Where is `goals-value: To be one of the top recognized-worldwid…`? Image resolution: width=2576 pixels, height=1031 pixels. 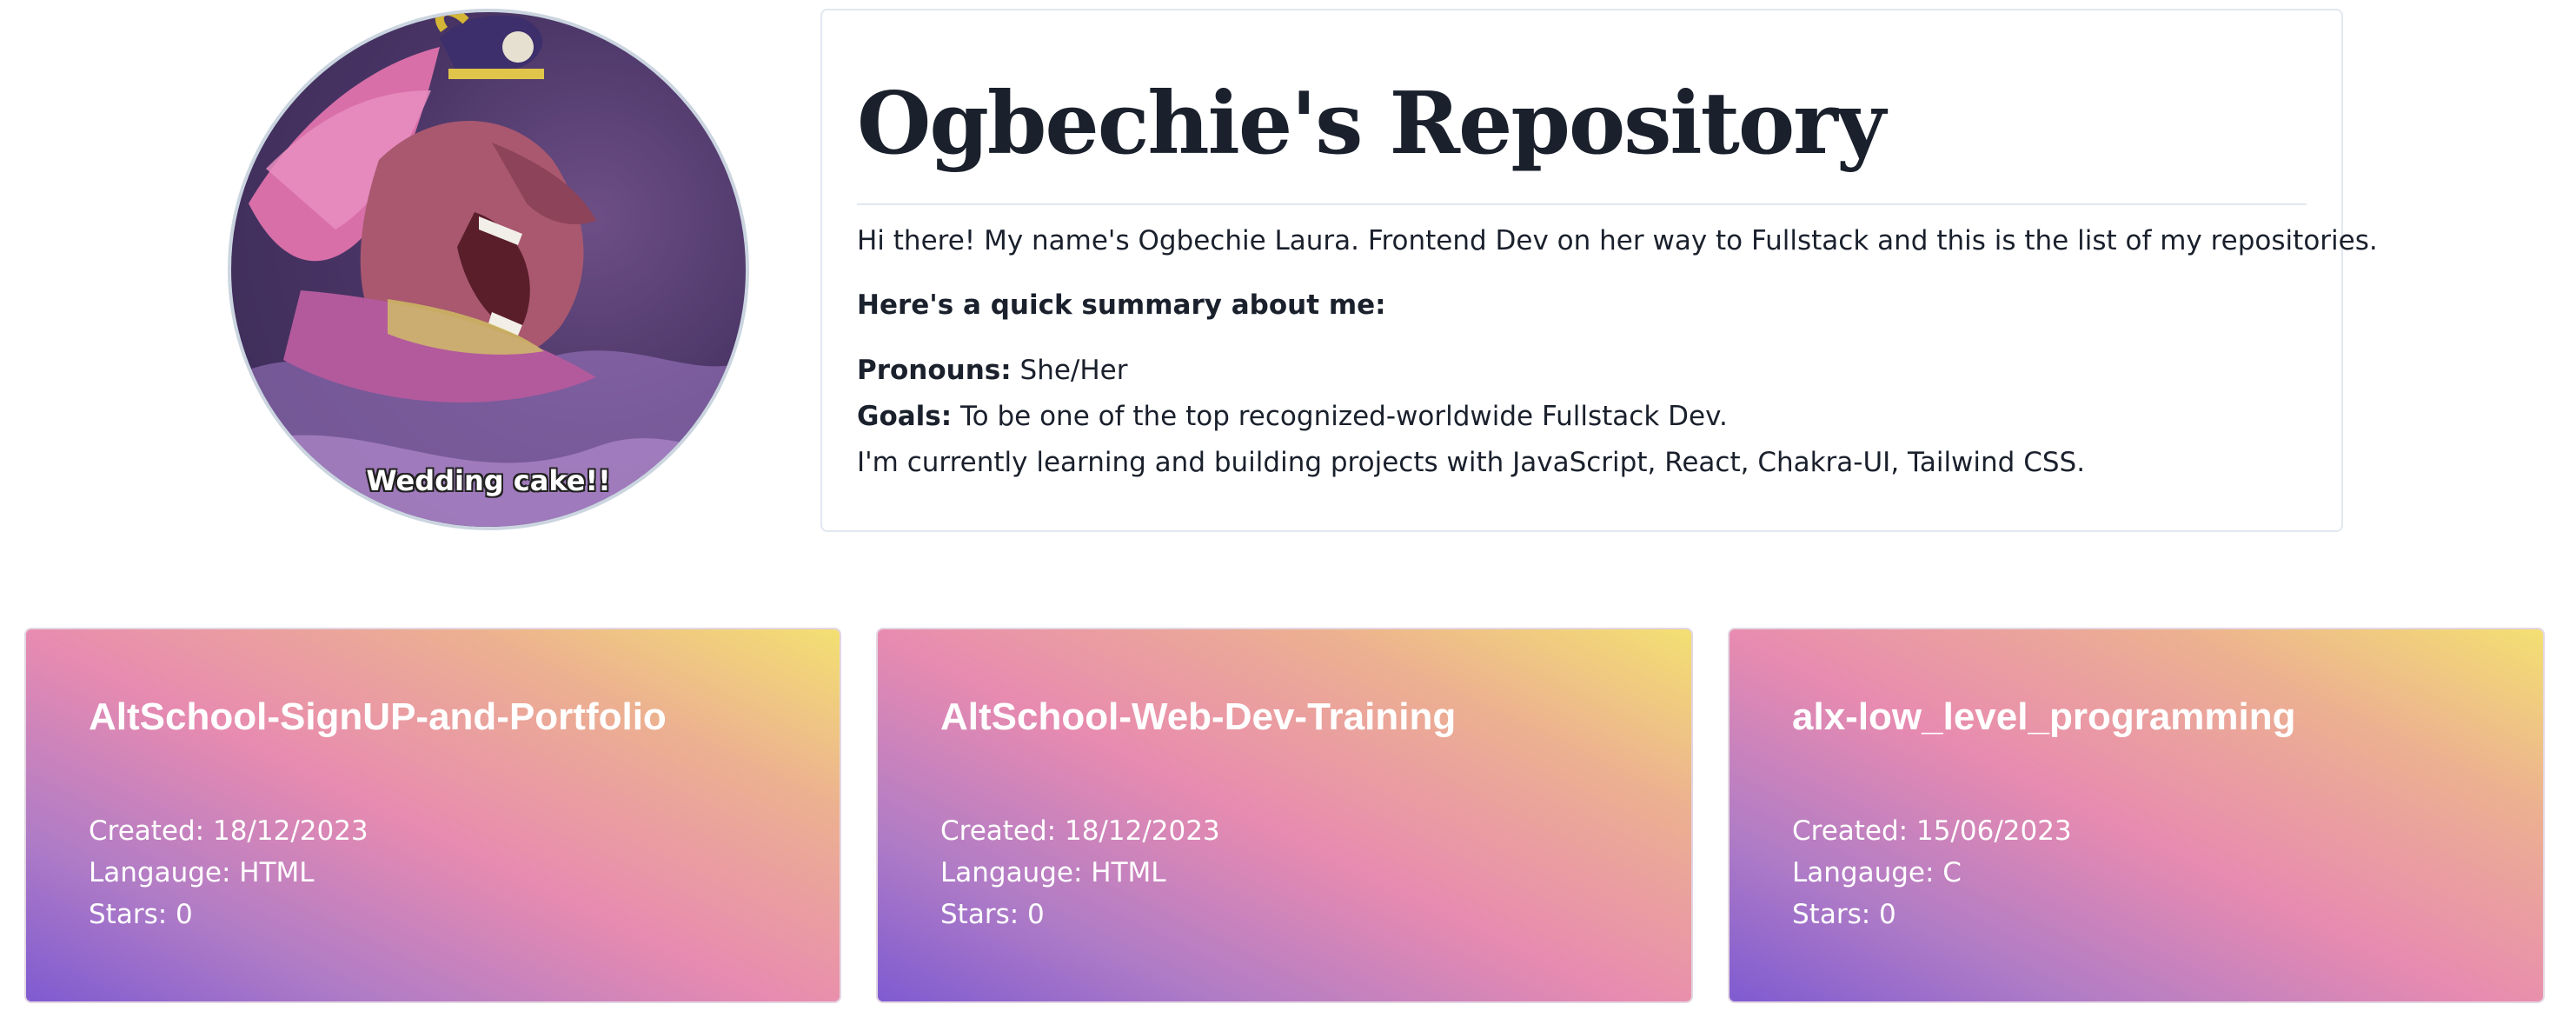
goals-value: To be one of the top recognized-worldwid… is located at coordinates (1344, 416).